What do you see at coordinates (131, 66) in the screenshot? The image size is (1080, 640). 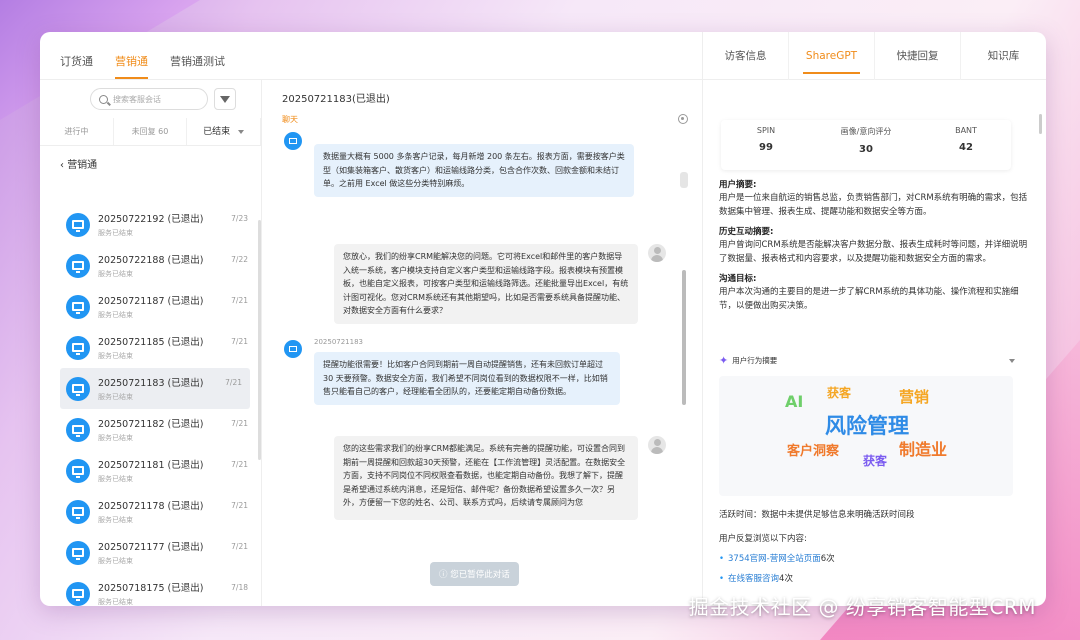 I see `tab-yingxiaotong: 营销通` at bounding box center [131, 66].